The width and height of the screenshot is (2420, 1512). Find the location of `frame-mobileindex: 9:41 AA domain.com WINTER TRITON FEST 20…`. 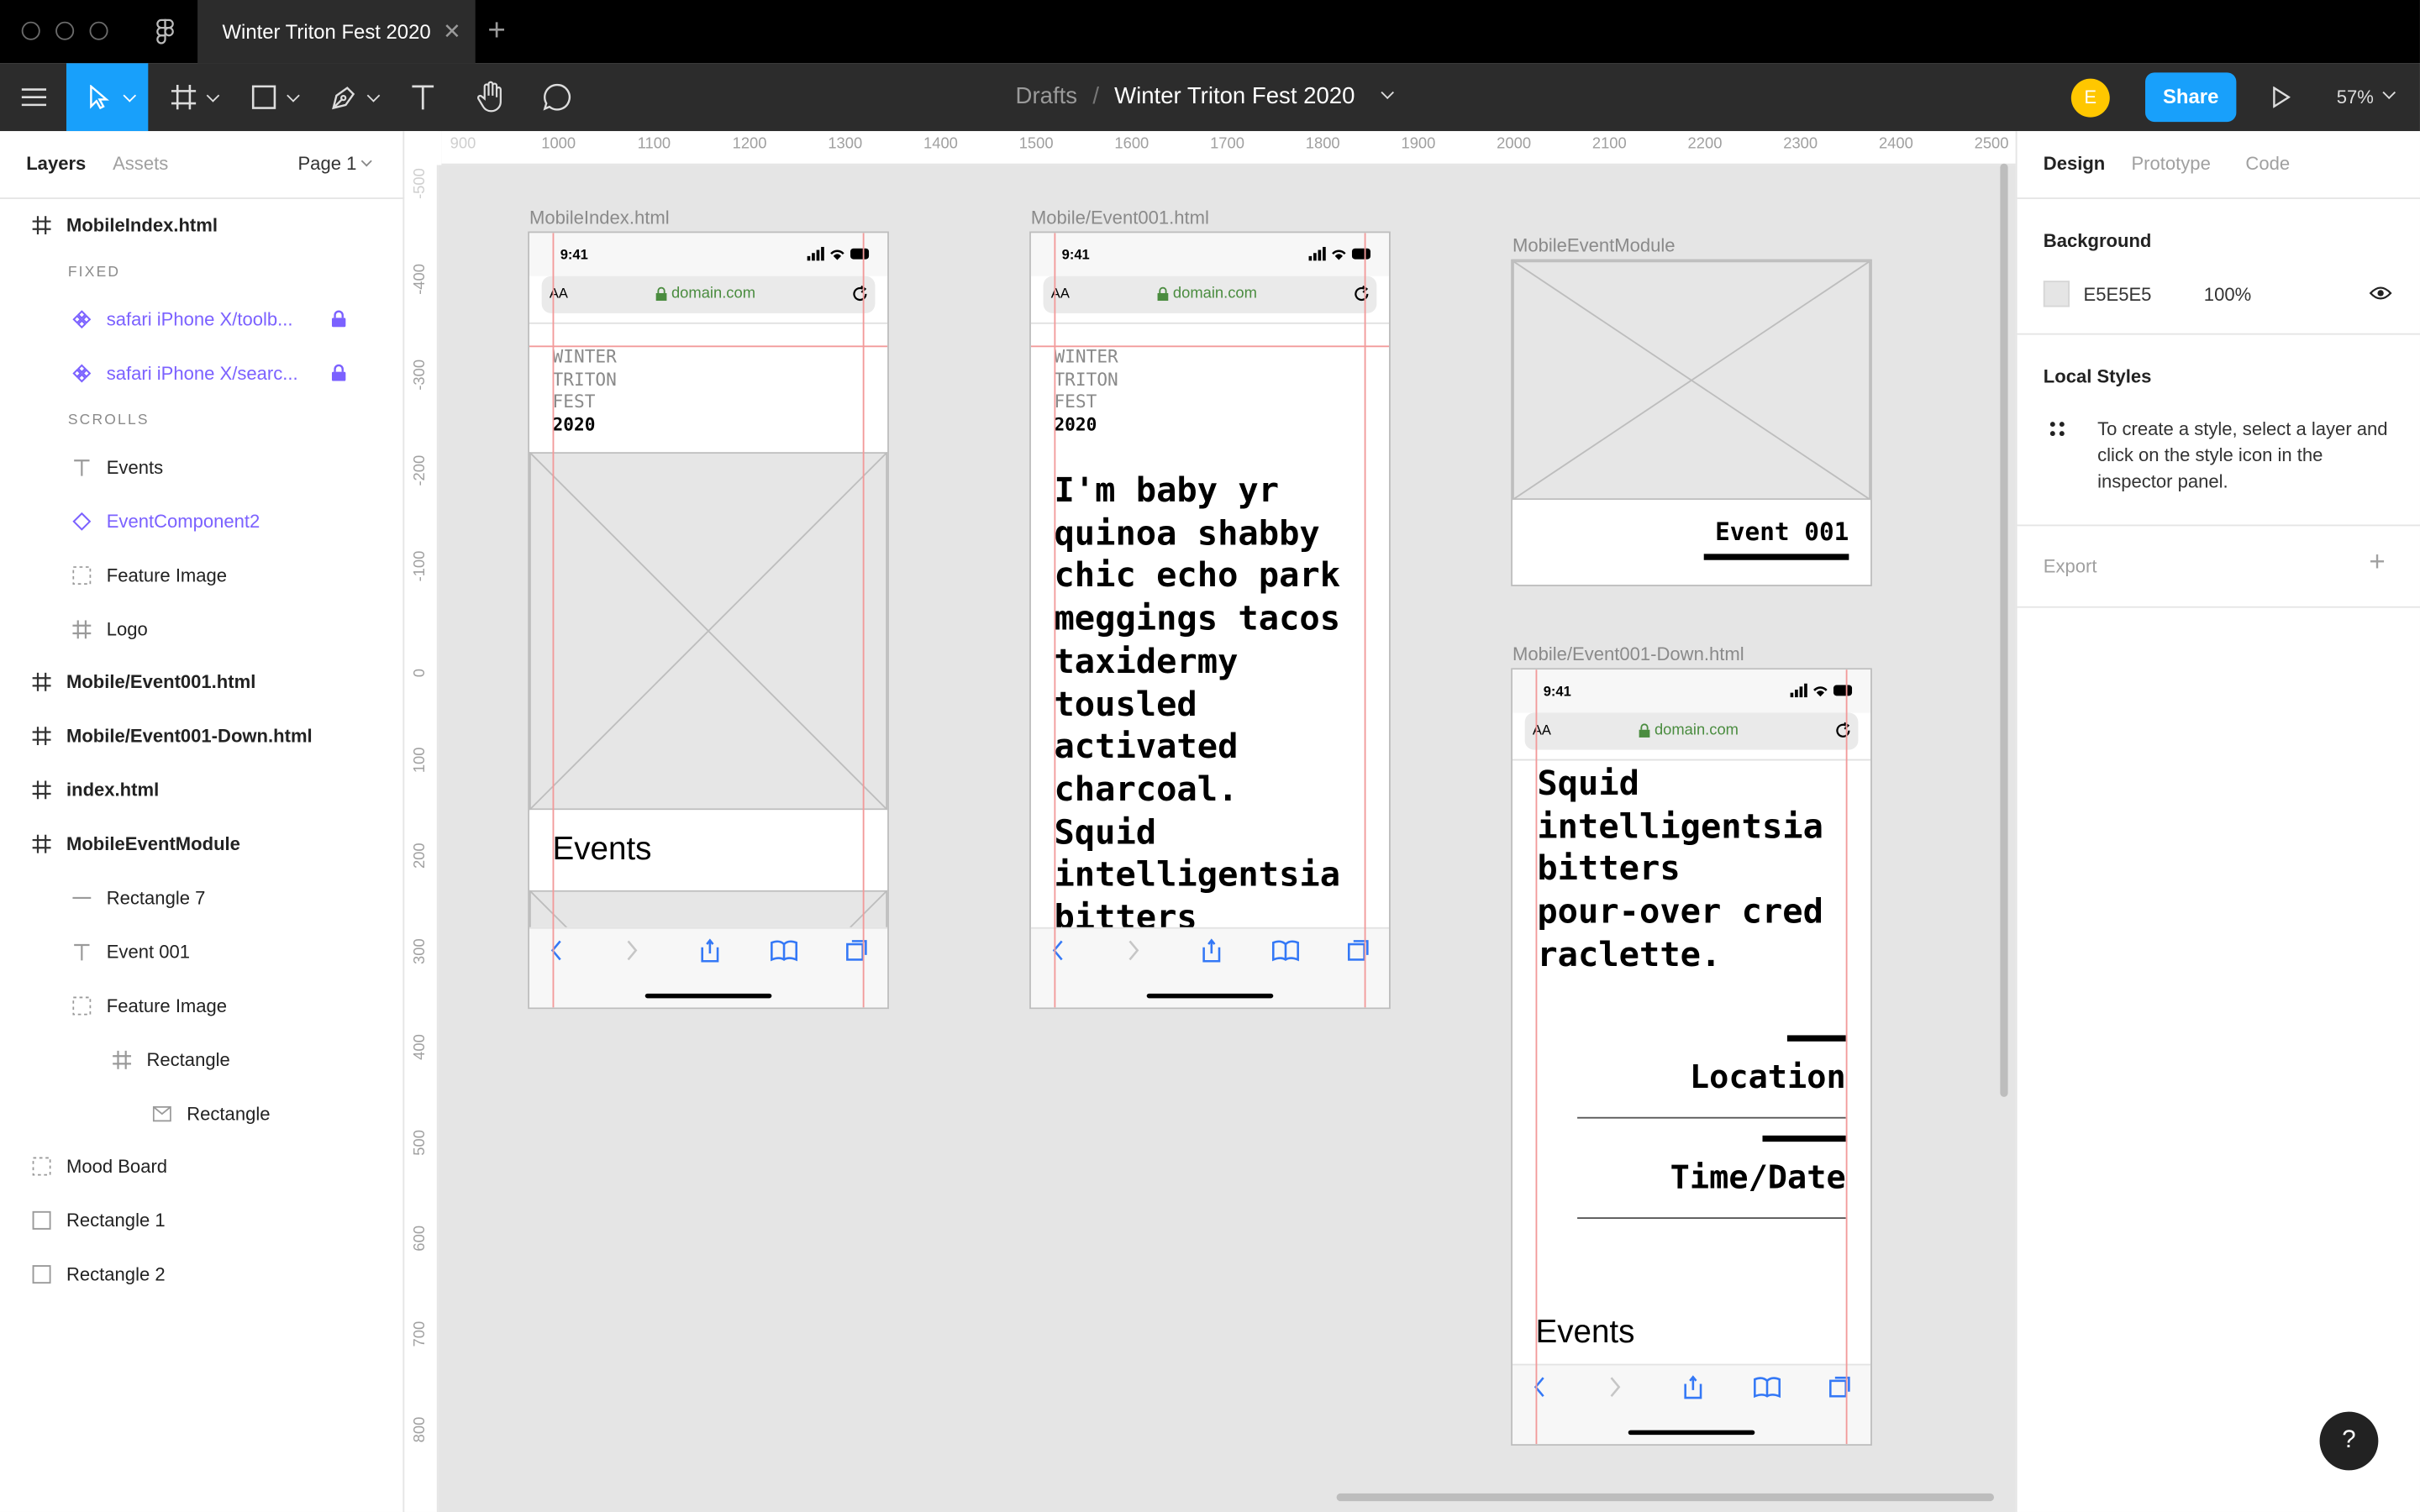

frame-mobileindex: 9:41 AA domain.com WINTER TRITON FEST 20… is located at coordinates (708, 620).